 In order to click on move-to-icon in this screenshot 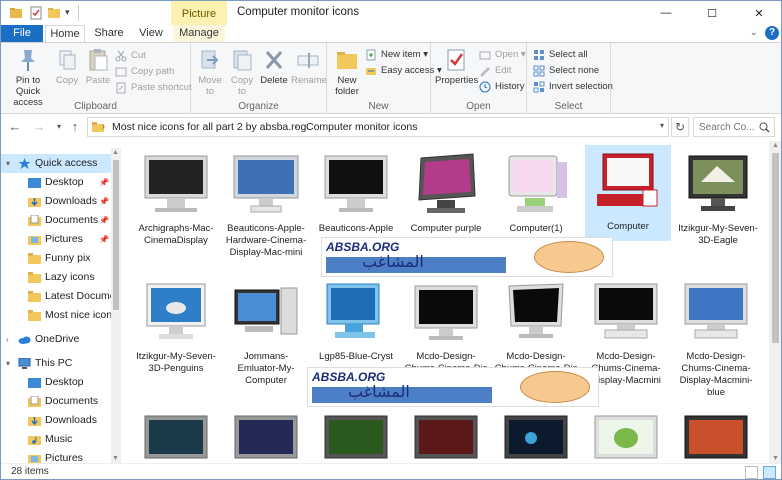, I will do `click(210, 59)`.